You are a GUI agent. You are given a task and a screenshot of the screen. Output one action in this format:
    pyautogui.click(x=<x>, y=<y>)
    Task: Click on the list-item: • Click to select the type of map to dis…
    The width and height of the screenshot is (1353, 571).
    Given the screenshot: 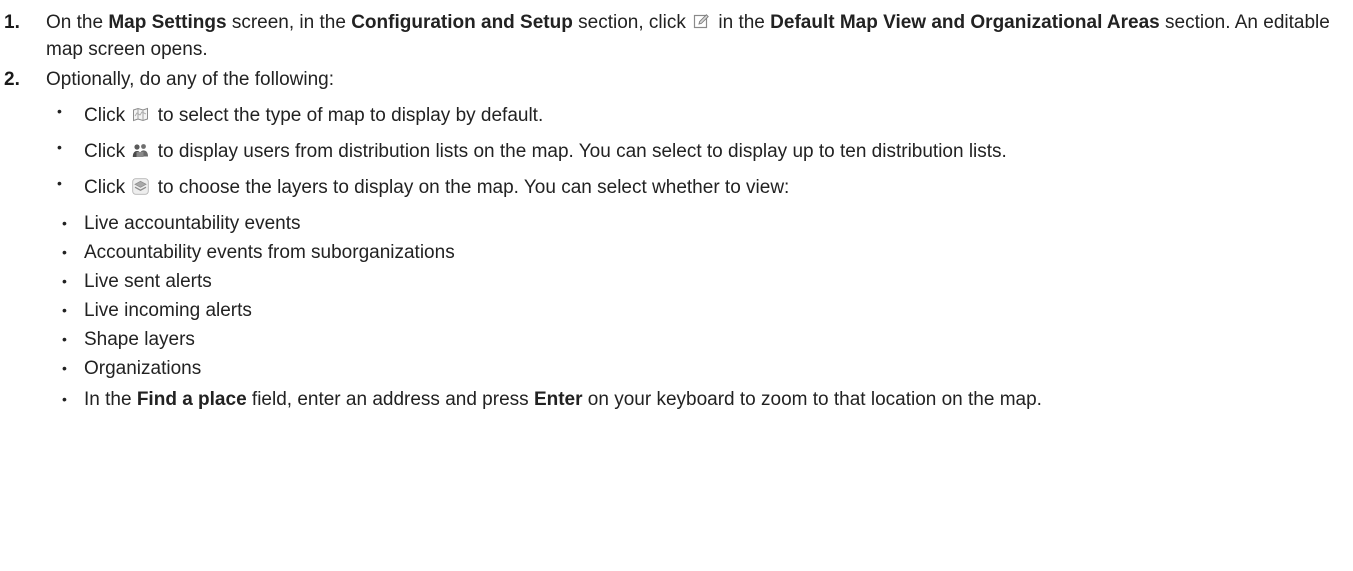 What is the action you would take?
    pyautogui.click(x=676, y=115)
    